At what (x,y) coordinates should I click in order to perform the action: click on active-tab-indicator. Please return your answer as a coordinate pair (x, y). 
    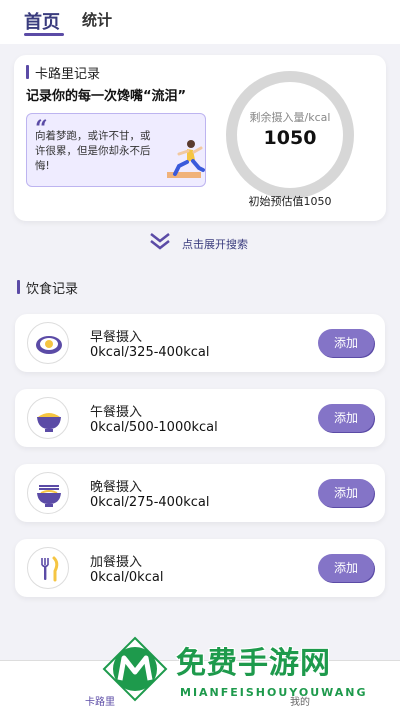
    Looking at the image, I should click on (44, 34).